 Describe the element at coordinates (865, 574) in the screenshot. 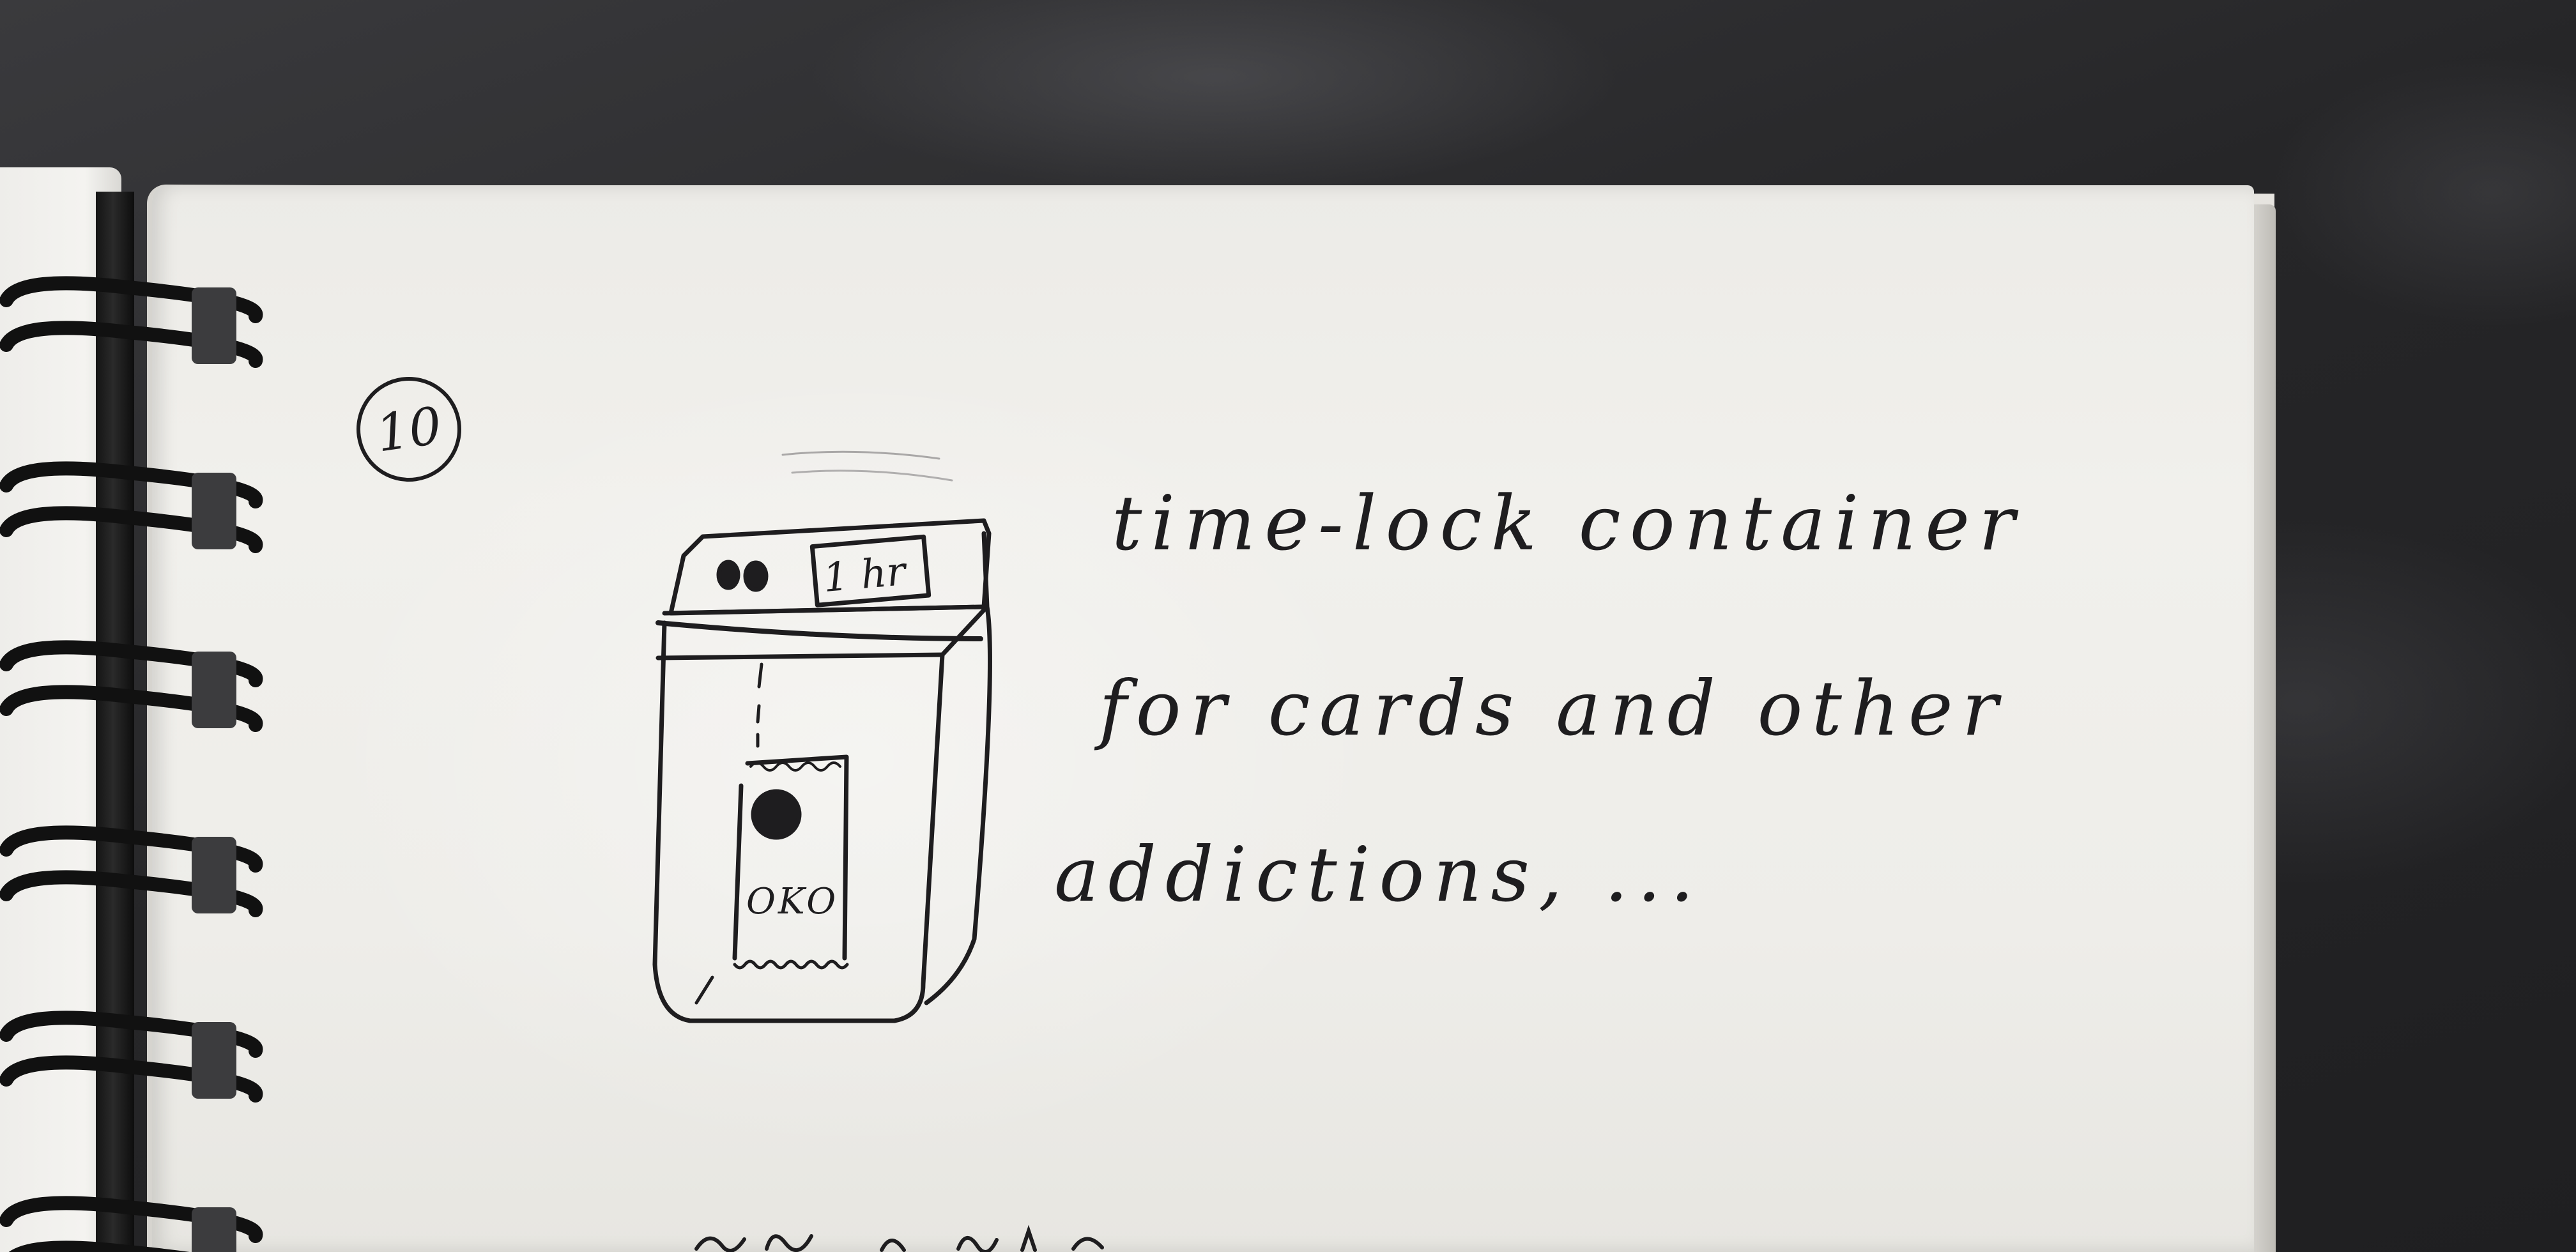

I see `timer-label: 1 hr` at that location.